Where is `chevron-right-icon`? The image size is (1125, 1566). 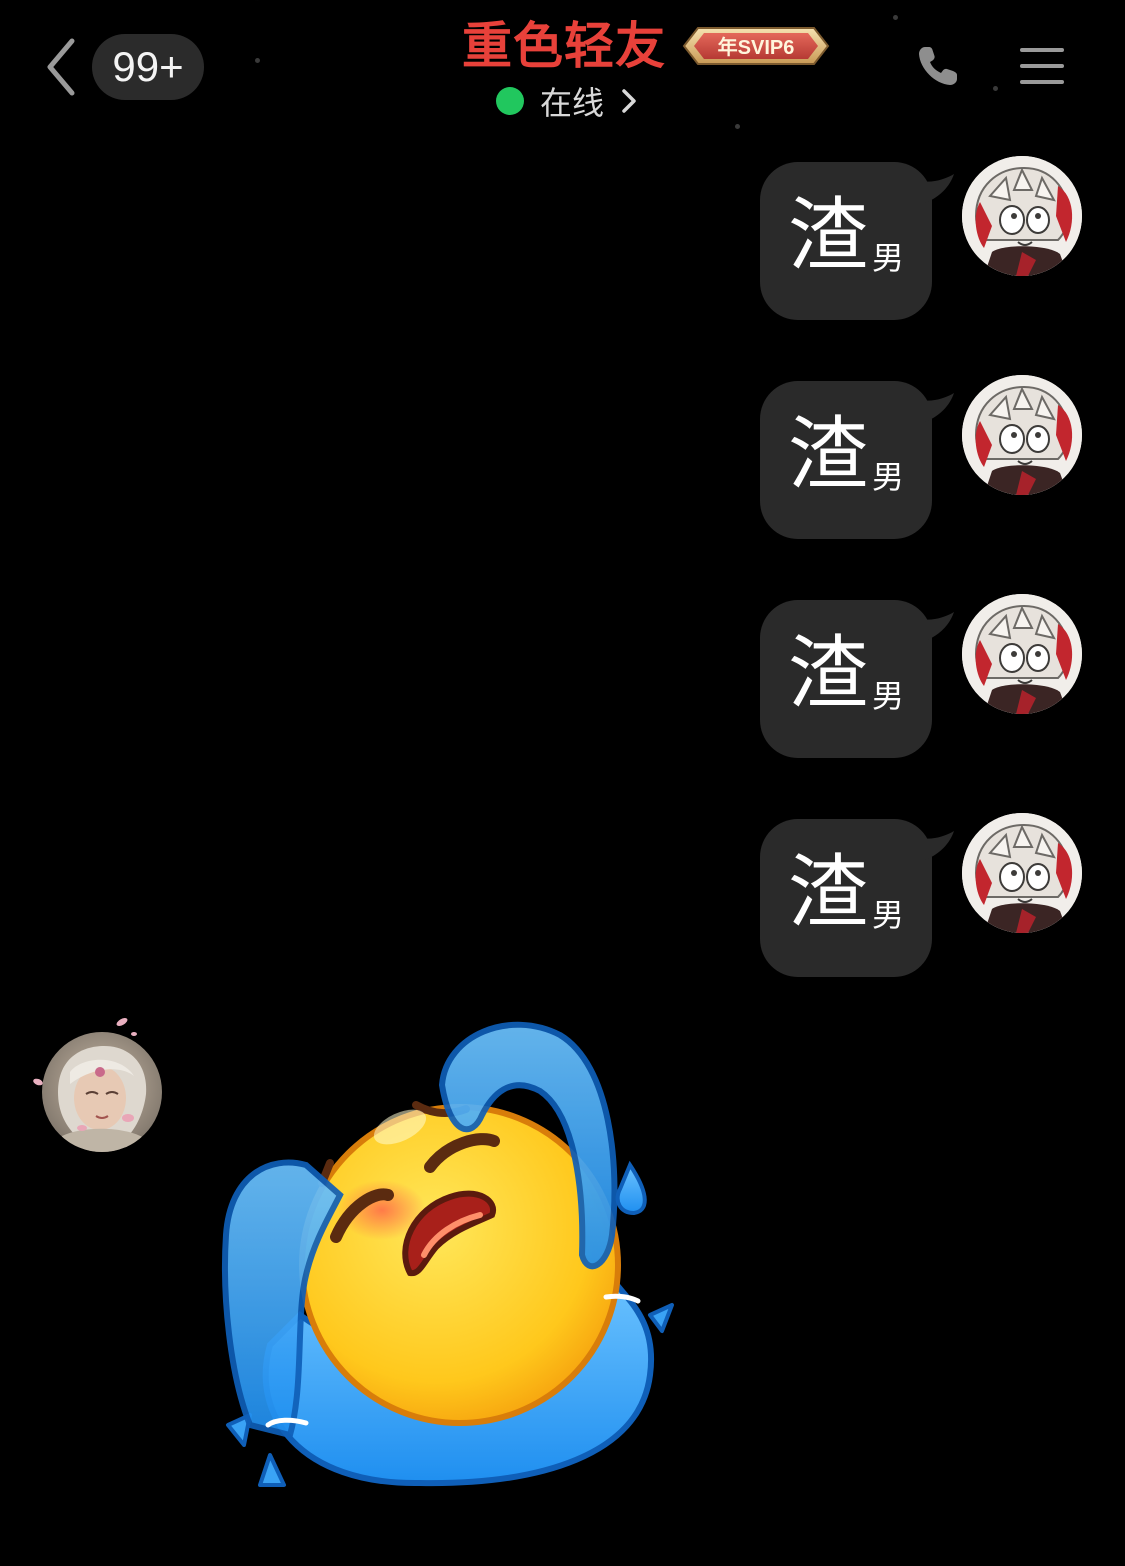
chevron-right-icon is located at coordinates (629, 101).